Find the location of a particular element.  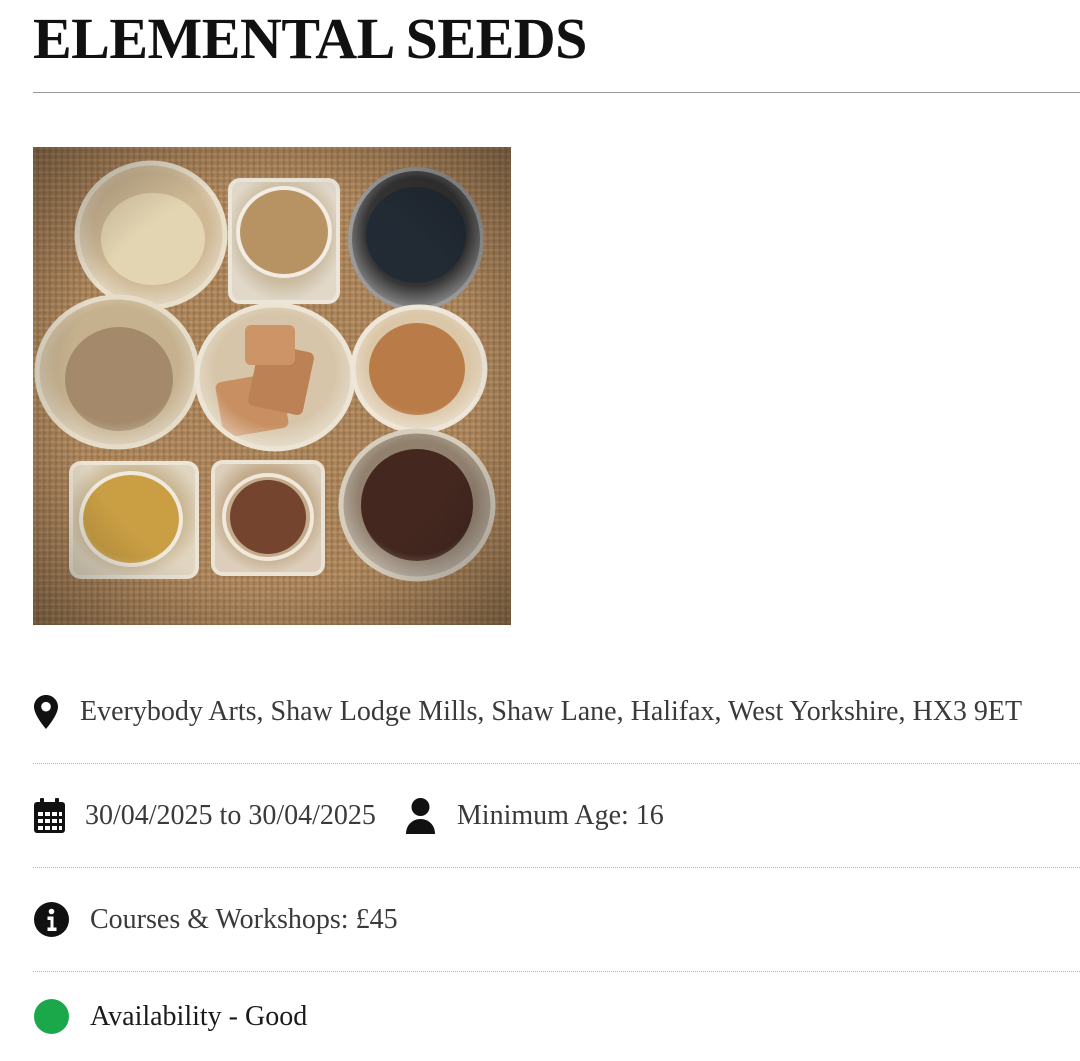

user-icon is located at coordinates (421, 815).